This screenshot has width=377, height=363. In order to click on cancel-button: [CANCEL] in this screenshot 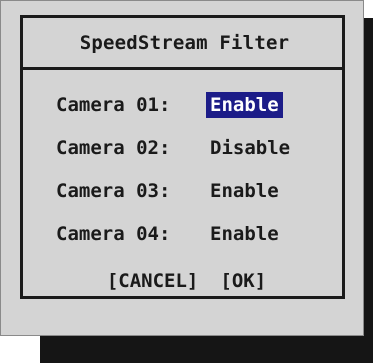, I will do `click(153, 281)`.